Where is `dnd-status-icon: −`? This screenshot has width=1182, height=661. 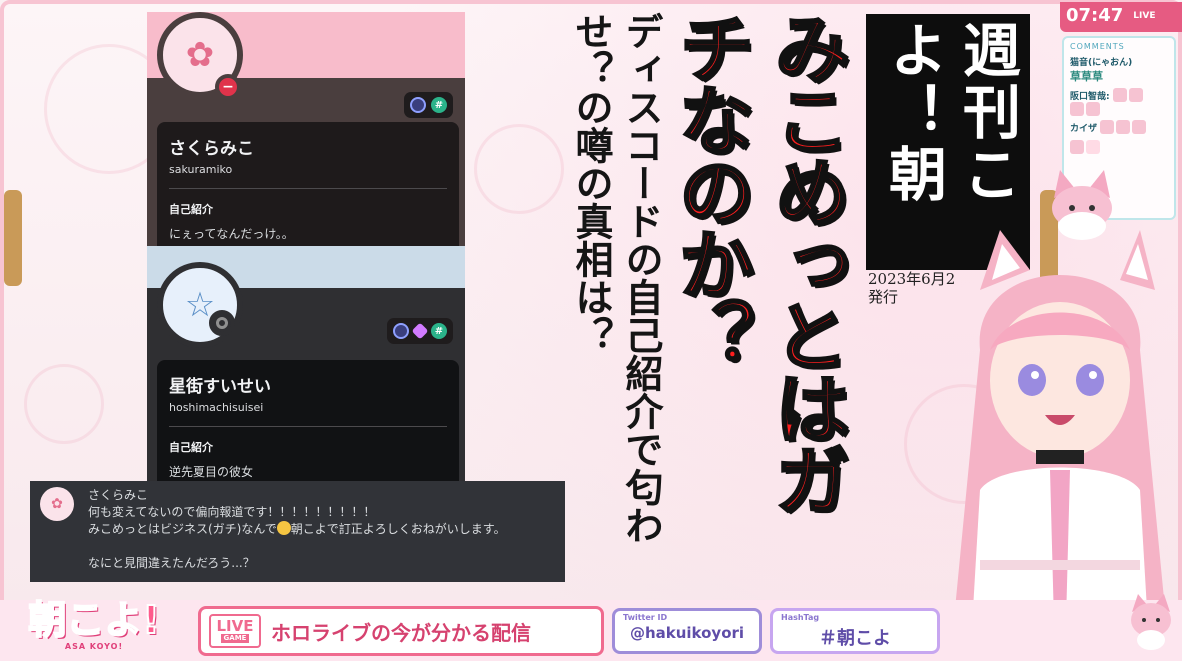 dnd-status-icon: − is located at coordinates (228, 87).